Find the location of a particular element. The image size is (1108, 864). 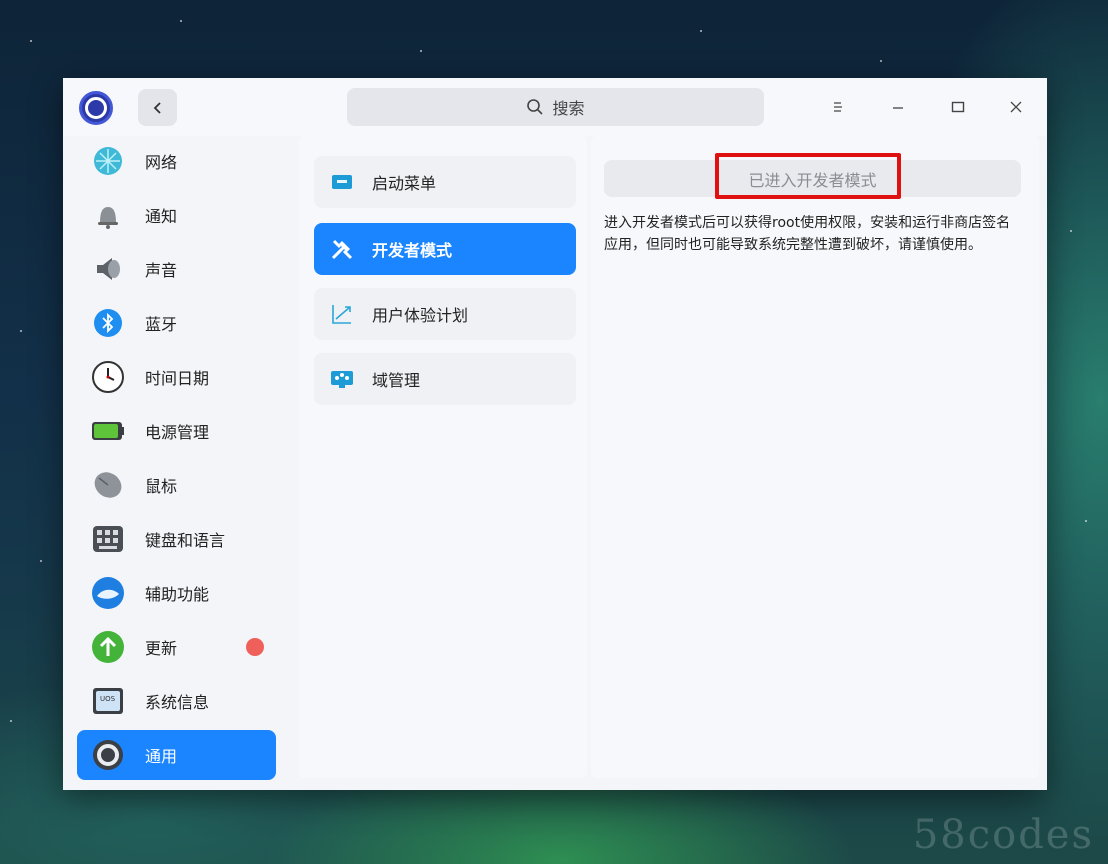

search-placeholder: 搜索 is located at coordinates (568, 108).